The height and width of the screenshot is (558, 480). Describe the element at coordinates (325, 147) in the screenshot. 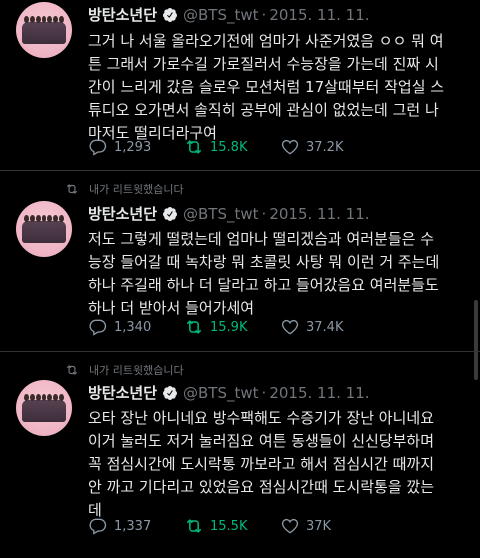

I see `like-count: 37.2K` at that location.